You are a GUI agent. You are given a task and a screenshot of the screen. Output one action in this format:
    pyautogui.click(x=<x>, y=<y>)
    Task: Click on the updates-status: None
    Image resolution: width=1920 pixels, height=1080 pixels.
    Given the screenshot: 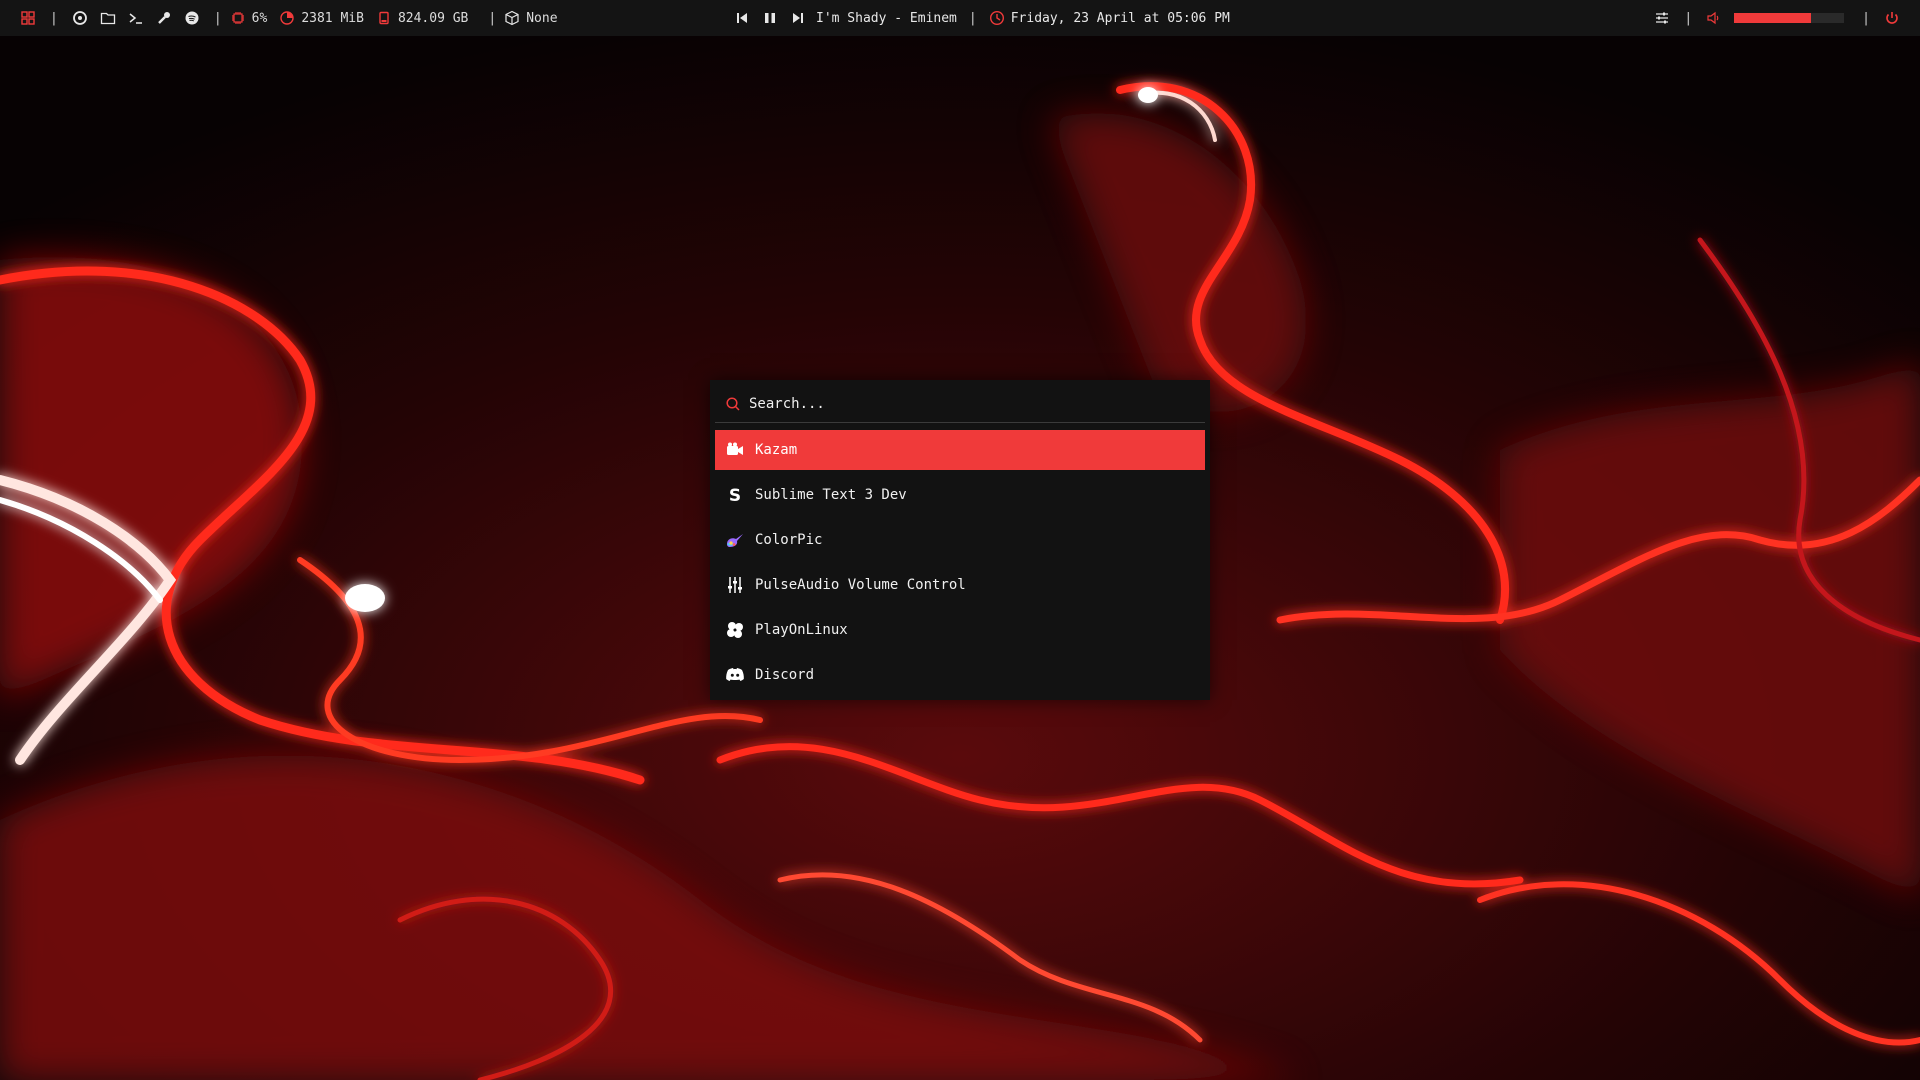 What is the action you would take?
    pyautogui.click(x=531, y=18)
    